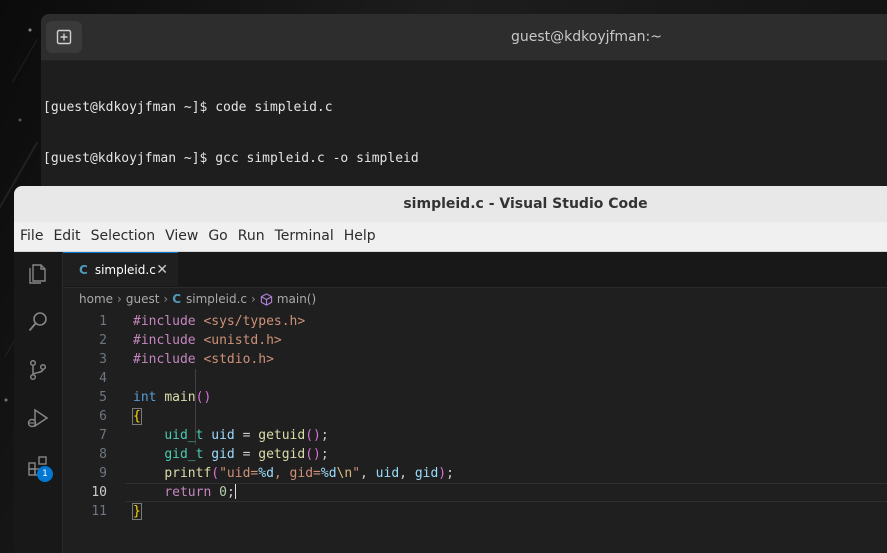  I want to click on code-line: 4, so click(475, 378).